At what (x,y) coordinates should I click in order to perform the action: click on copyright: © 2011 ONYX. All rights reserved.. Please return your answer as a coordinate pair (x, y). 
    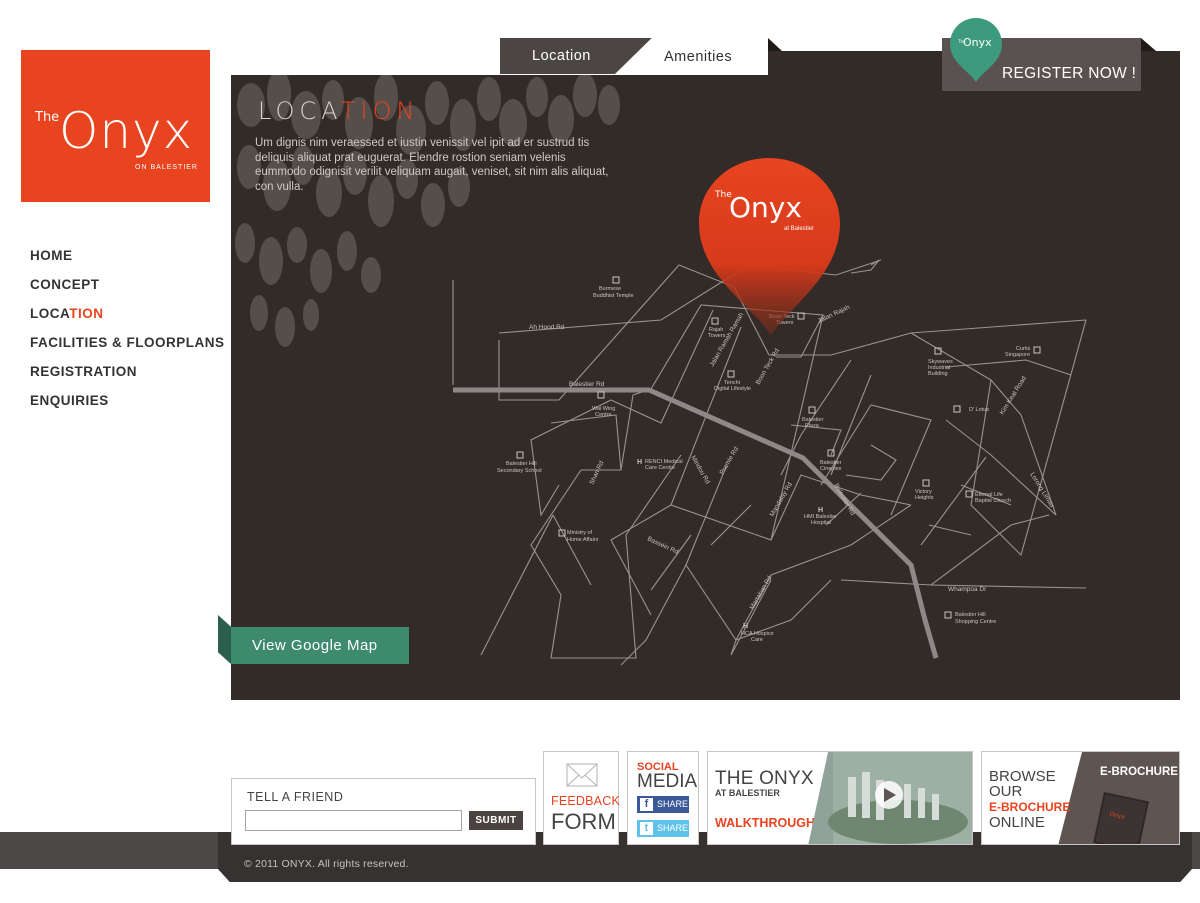
    Looking at the image, I should click on (326, 864).